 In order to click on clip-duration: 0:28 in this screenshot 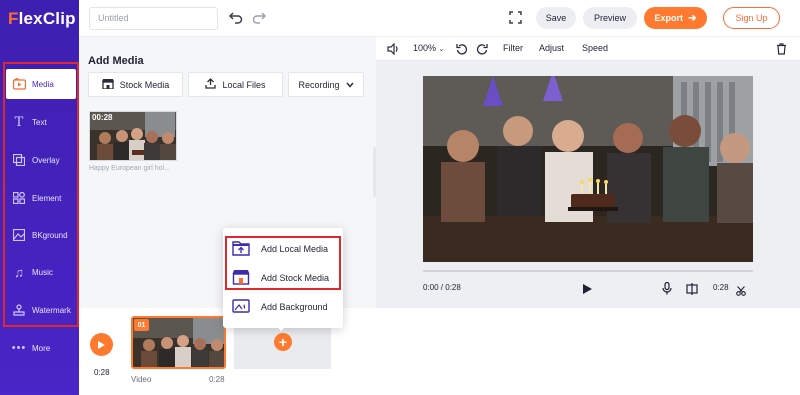, I will do `click(721, 287)`.